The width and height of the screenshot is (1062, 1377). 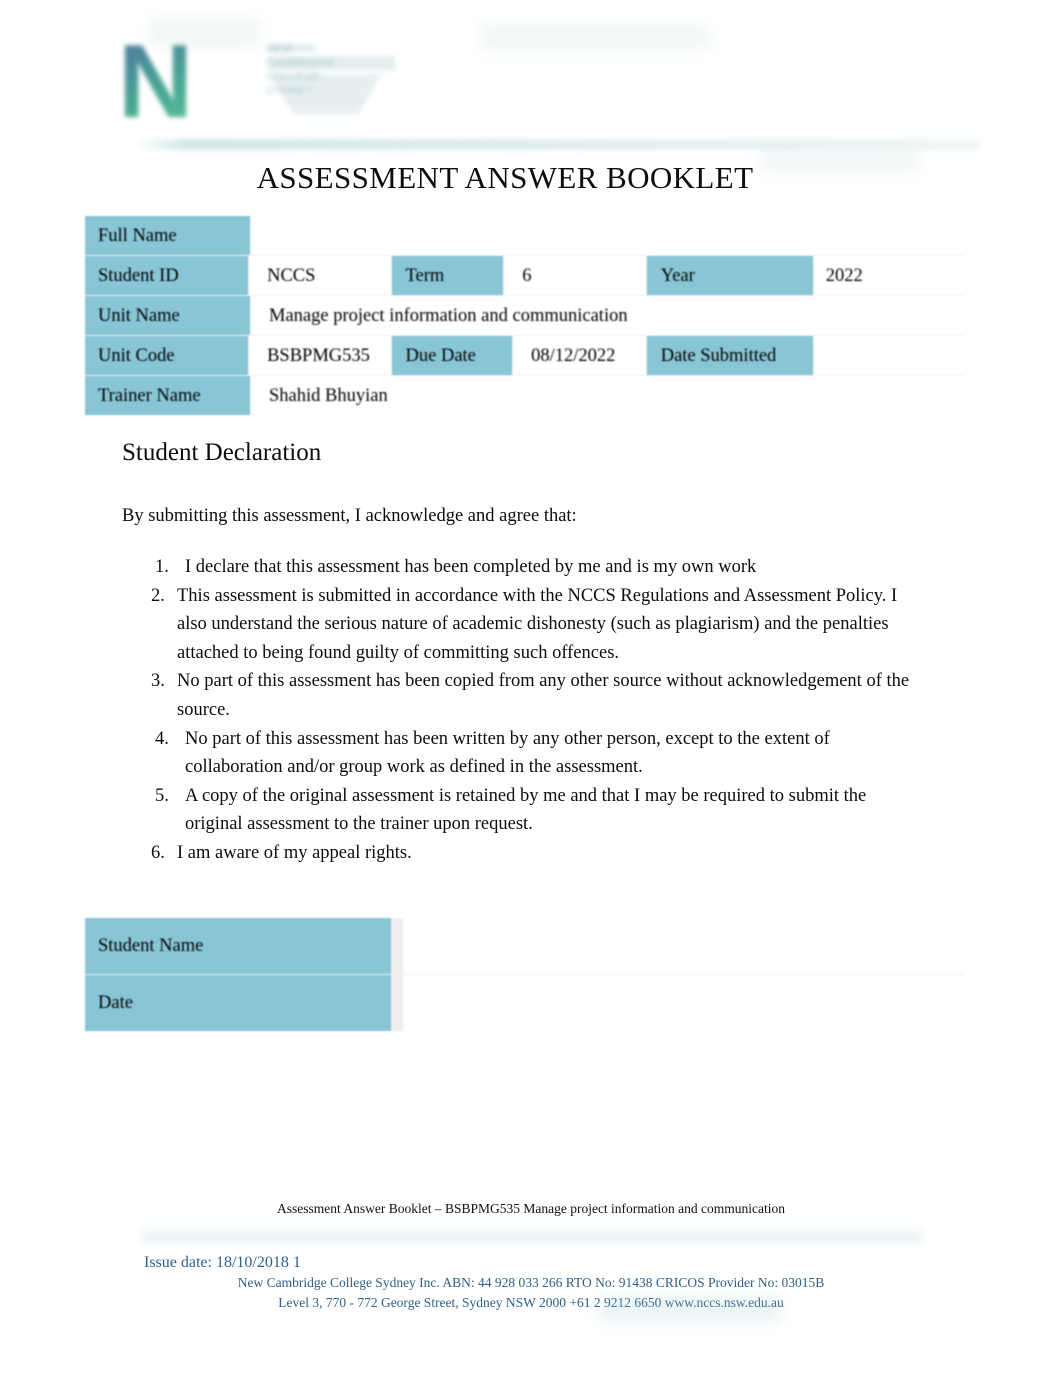 What do you see at coordinates (167, 235) in the screenshot?
I see `label-full-name: Full Name` at bounding box center [167, 235].